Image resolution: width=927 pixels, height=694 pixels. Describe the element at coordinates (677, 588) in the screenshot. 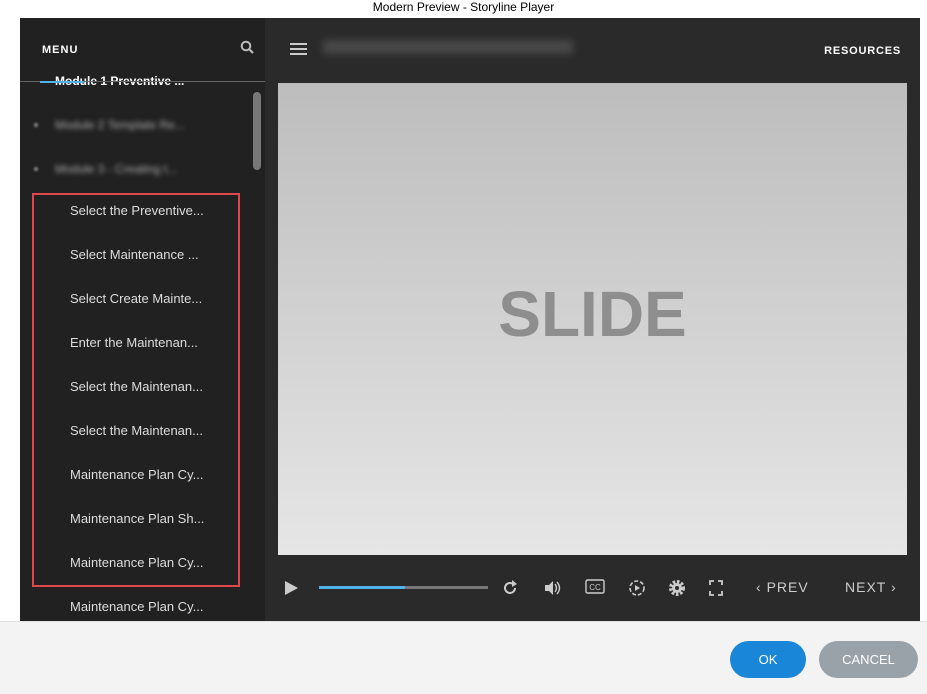

I see `settings-gear-icon` at that location.